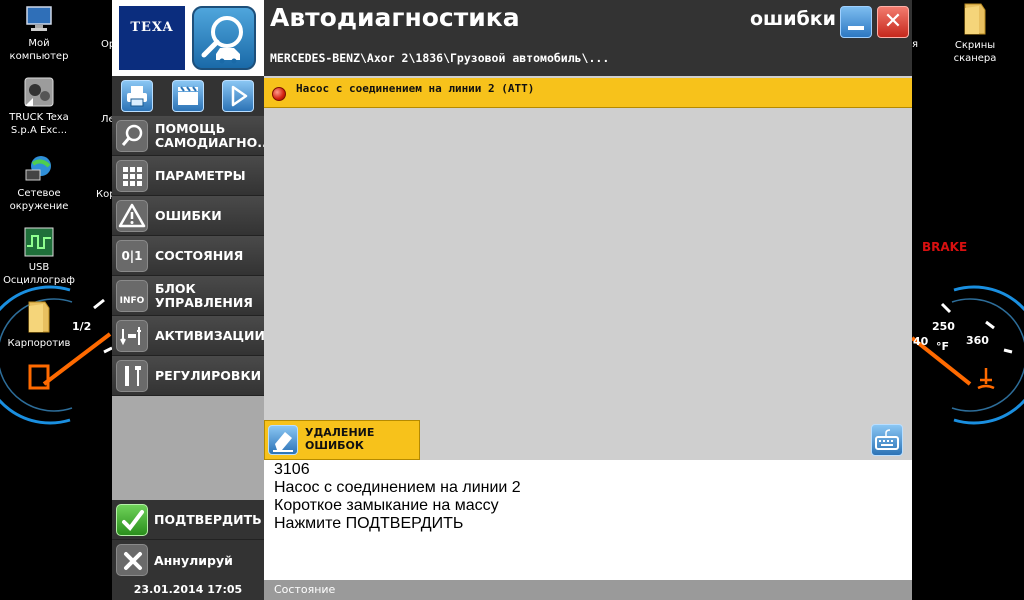 Image resolution: width=1024 pixels, height=600 pixels. What do you see at coordinates (945, 247) in the screenshot?
I see `brake-warning: BRAKE` at bounding box center [945, 247].